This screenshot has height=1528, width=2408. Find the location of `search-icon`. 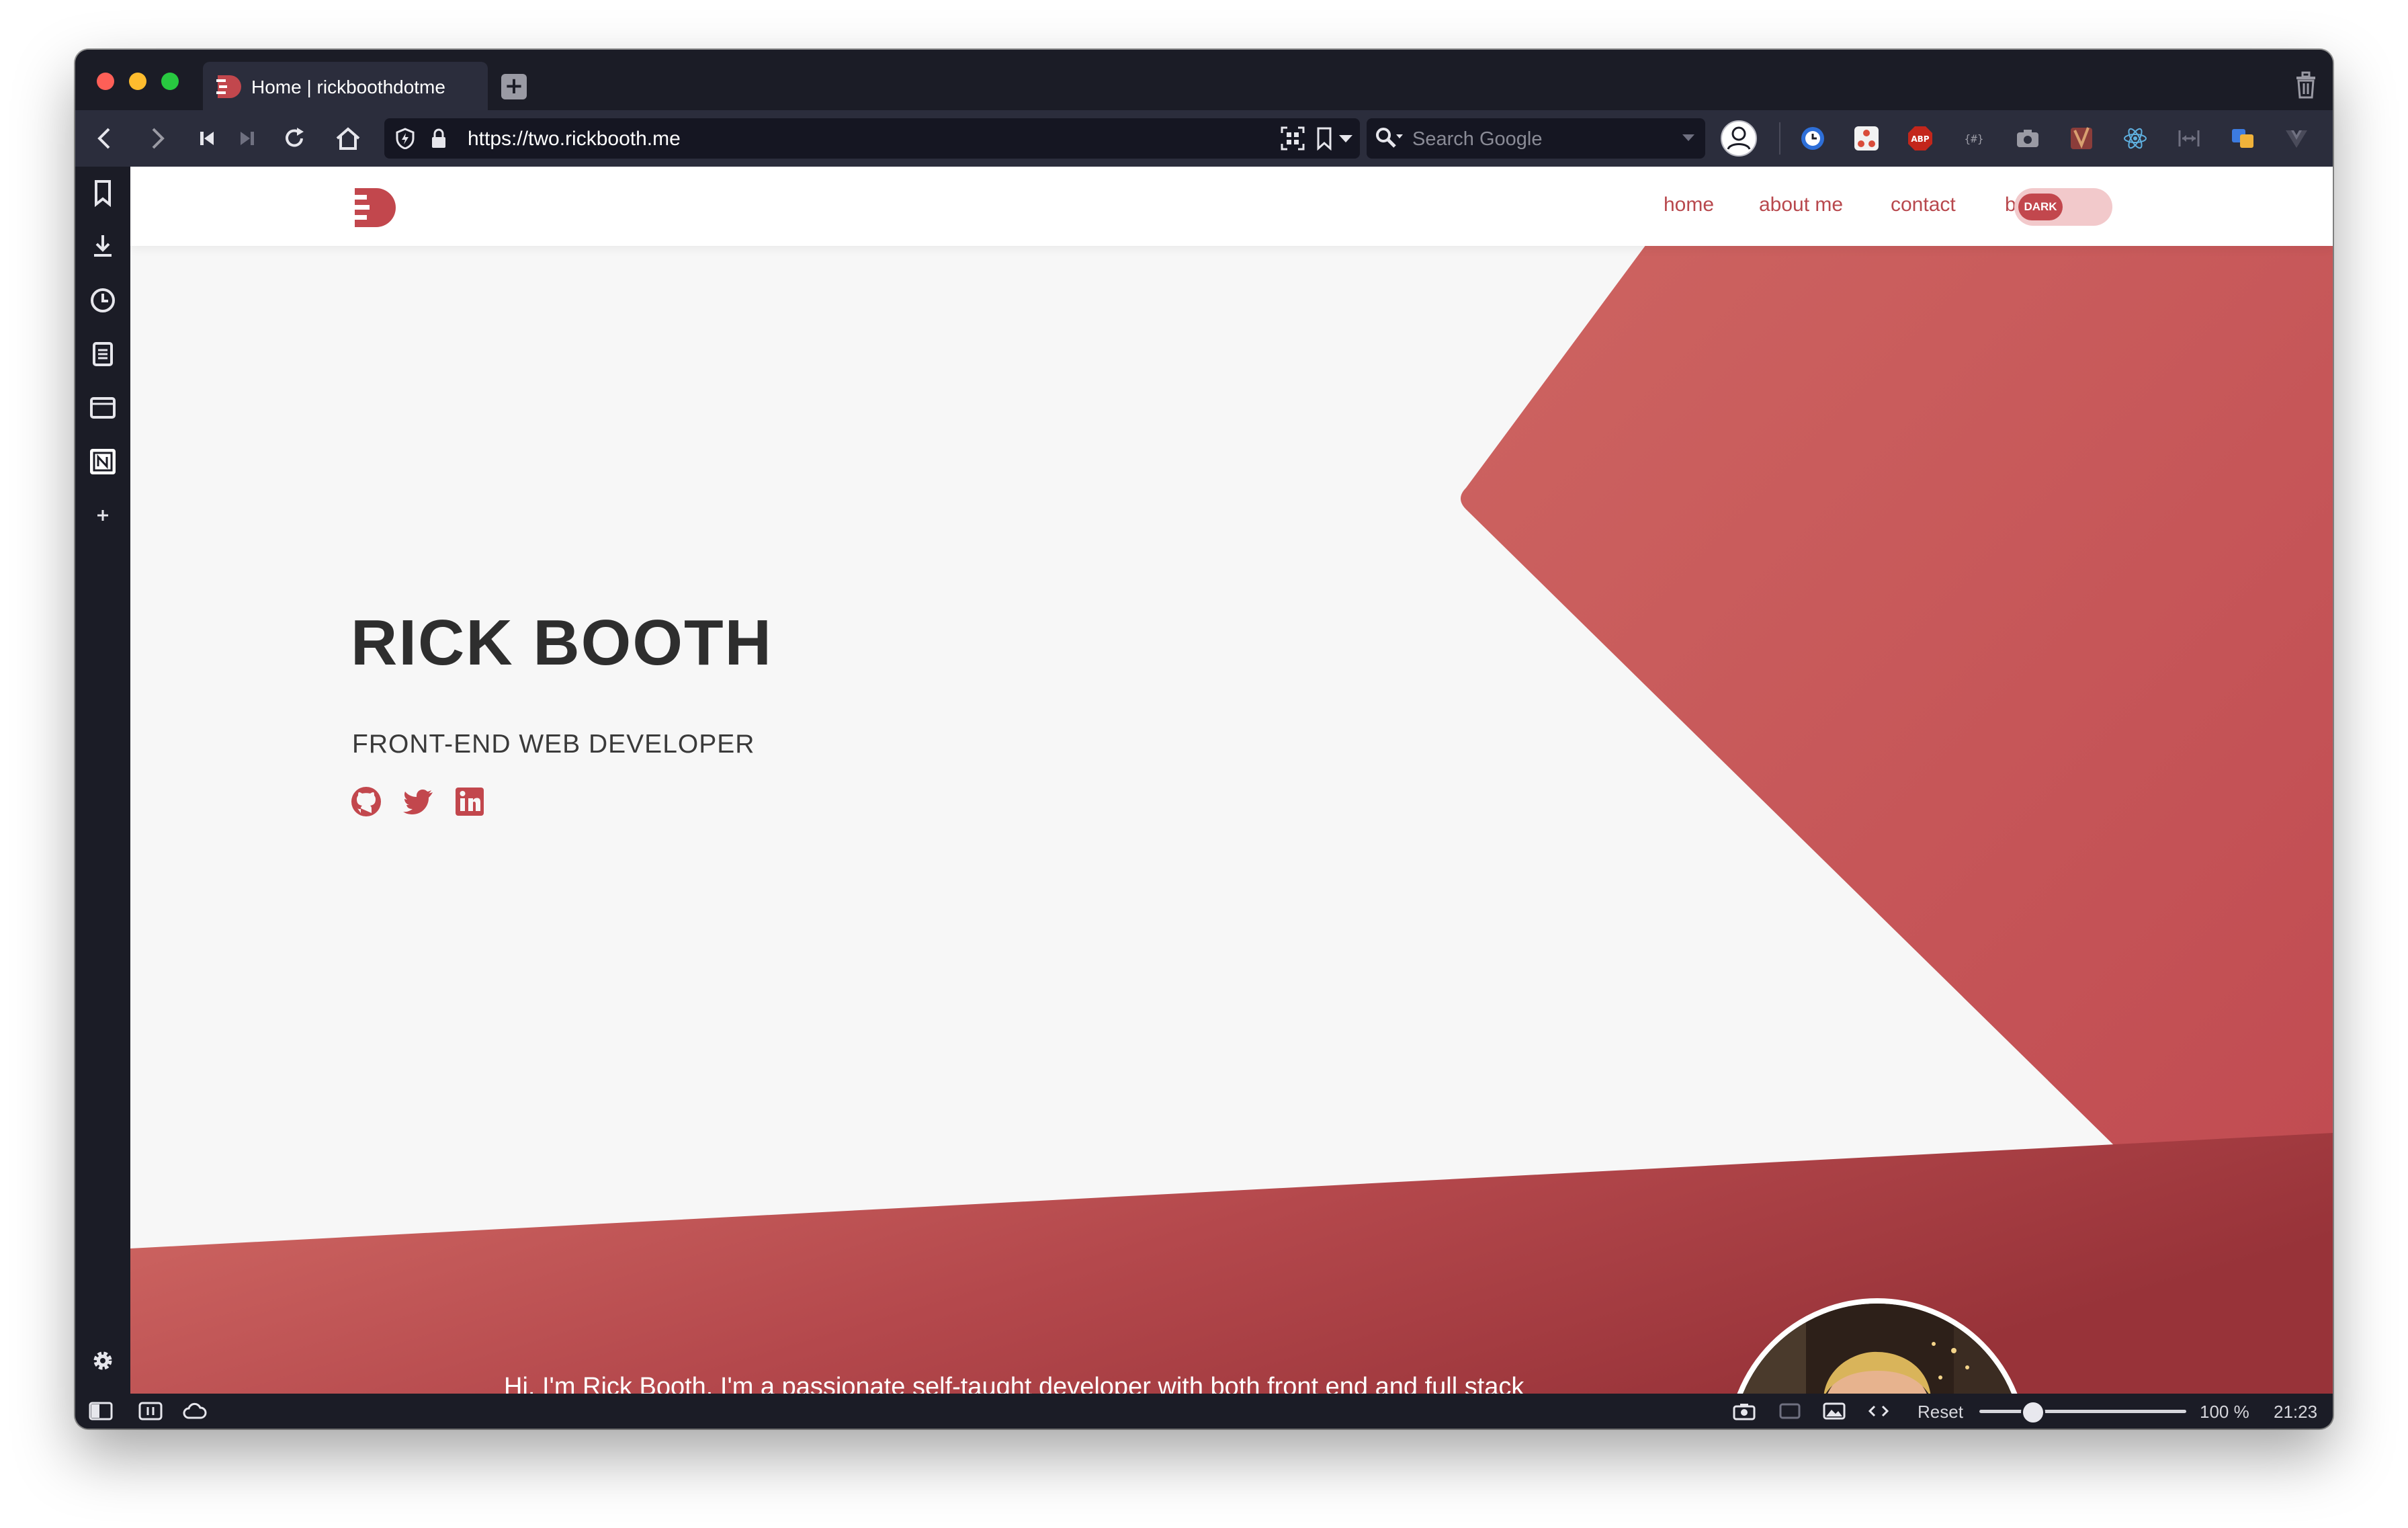

search-icon is located at coordinates (1389, 138).